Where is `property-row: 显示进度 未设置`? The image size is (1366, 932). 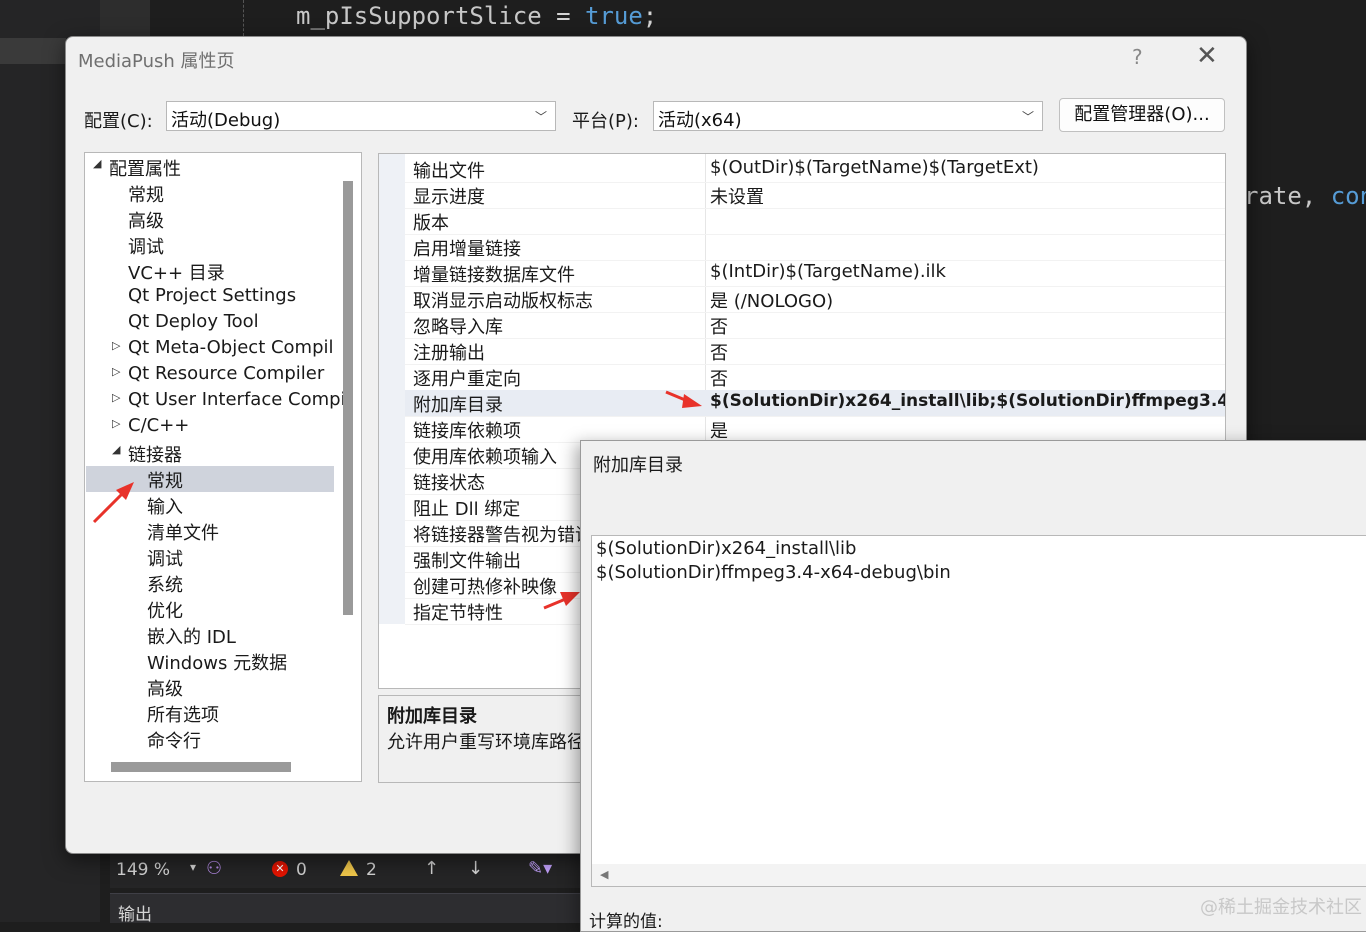 property-row: 显示进度 未设置 is located at coordinates (815, 195).